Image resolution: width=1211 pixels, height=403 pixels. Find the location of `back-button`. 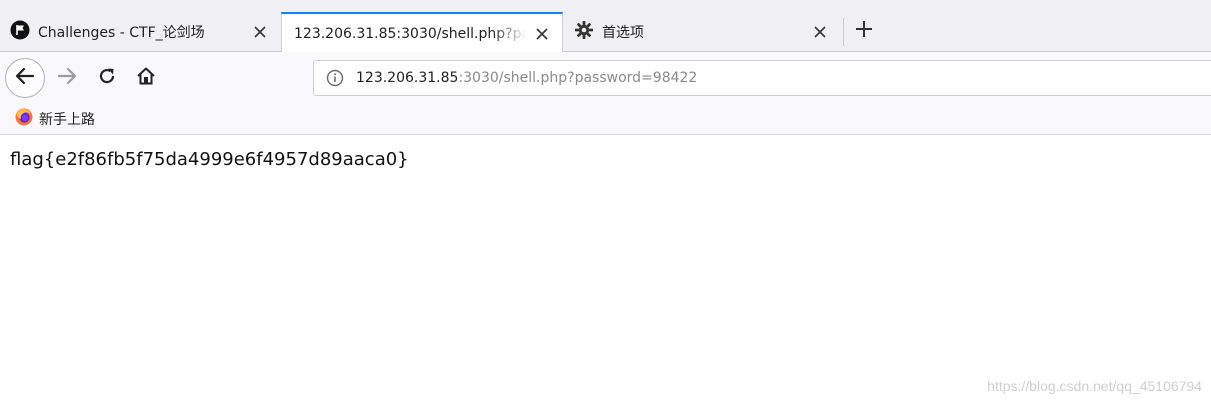

back-button is located at coordinates (25, 78).